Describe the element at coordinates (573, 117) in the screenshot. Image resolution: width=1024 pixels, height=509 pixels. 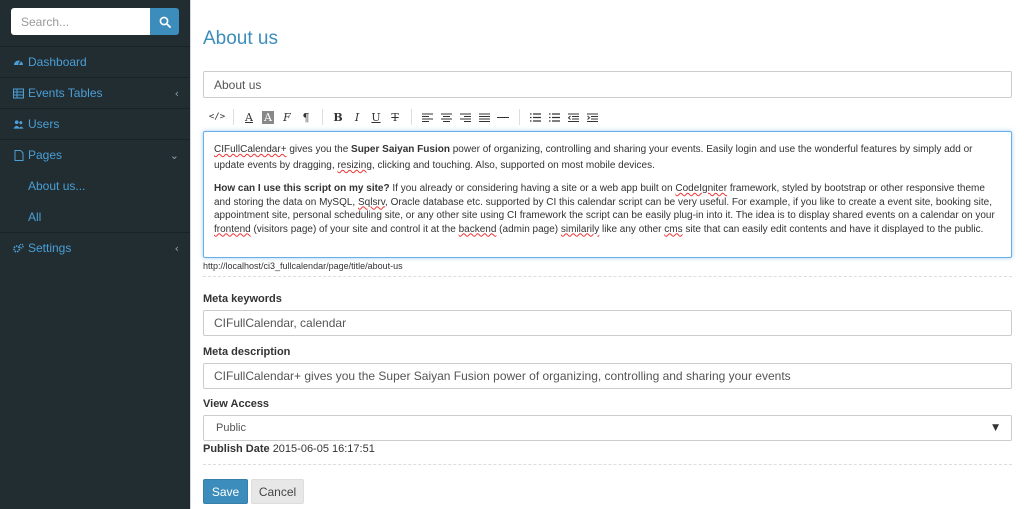
I see `outdent-icon` at that location.